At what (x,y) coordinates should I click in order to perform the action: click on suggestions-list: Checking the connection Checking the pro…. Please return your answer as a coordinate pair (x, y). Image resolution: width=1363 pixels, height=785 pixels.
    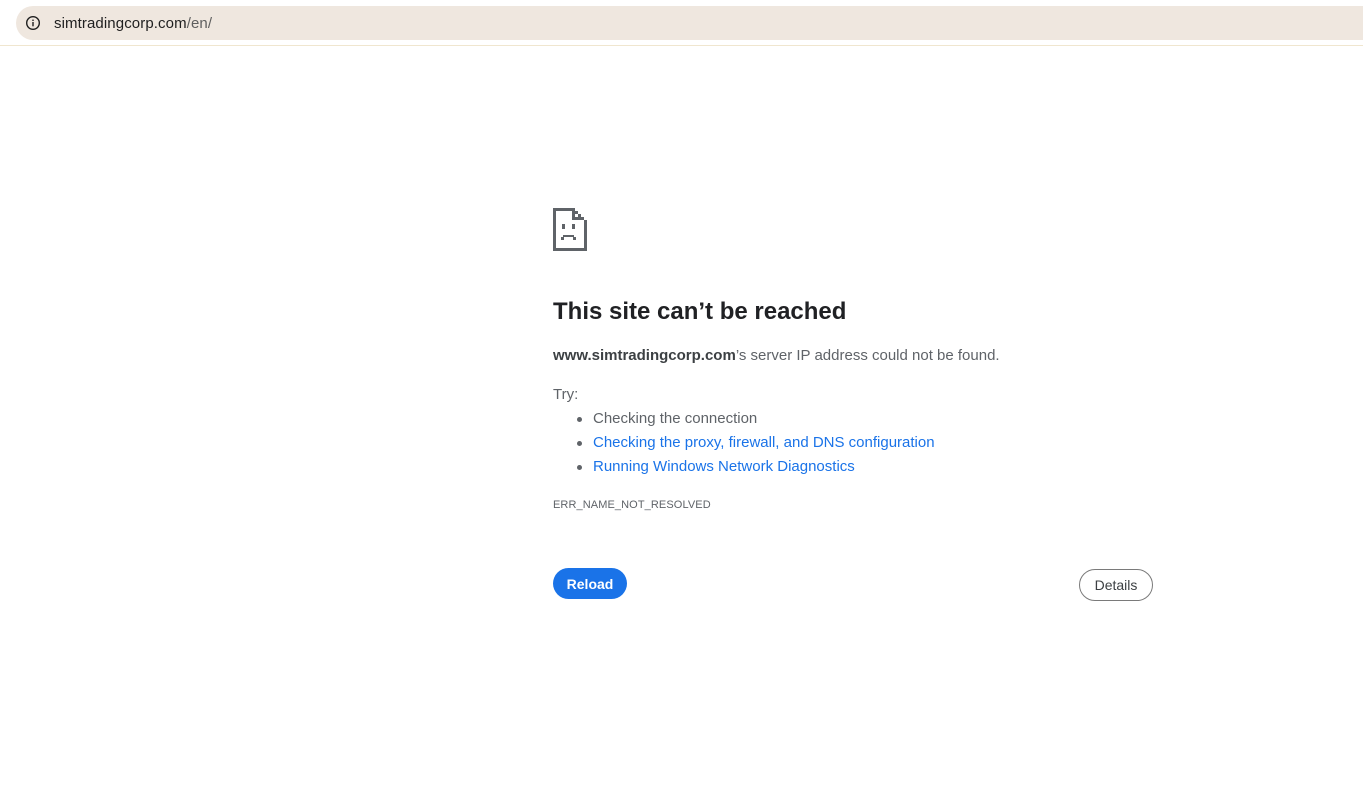
    Looking at the image, I should click on (744, 444).